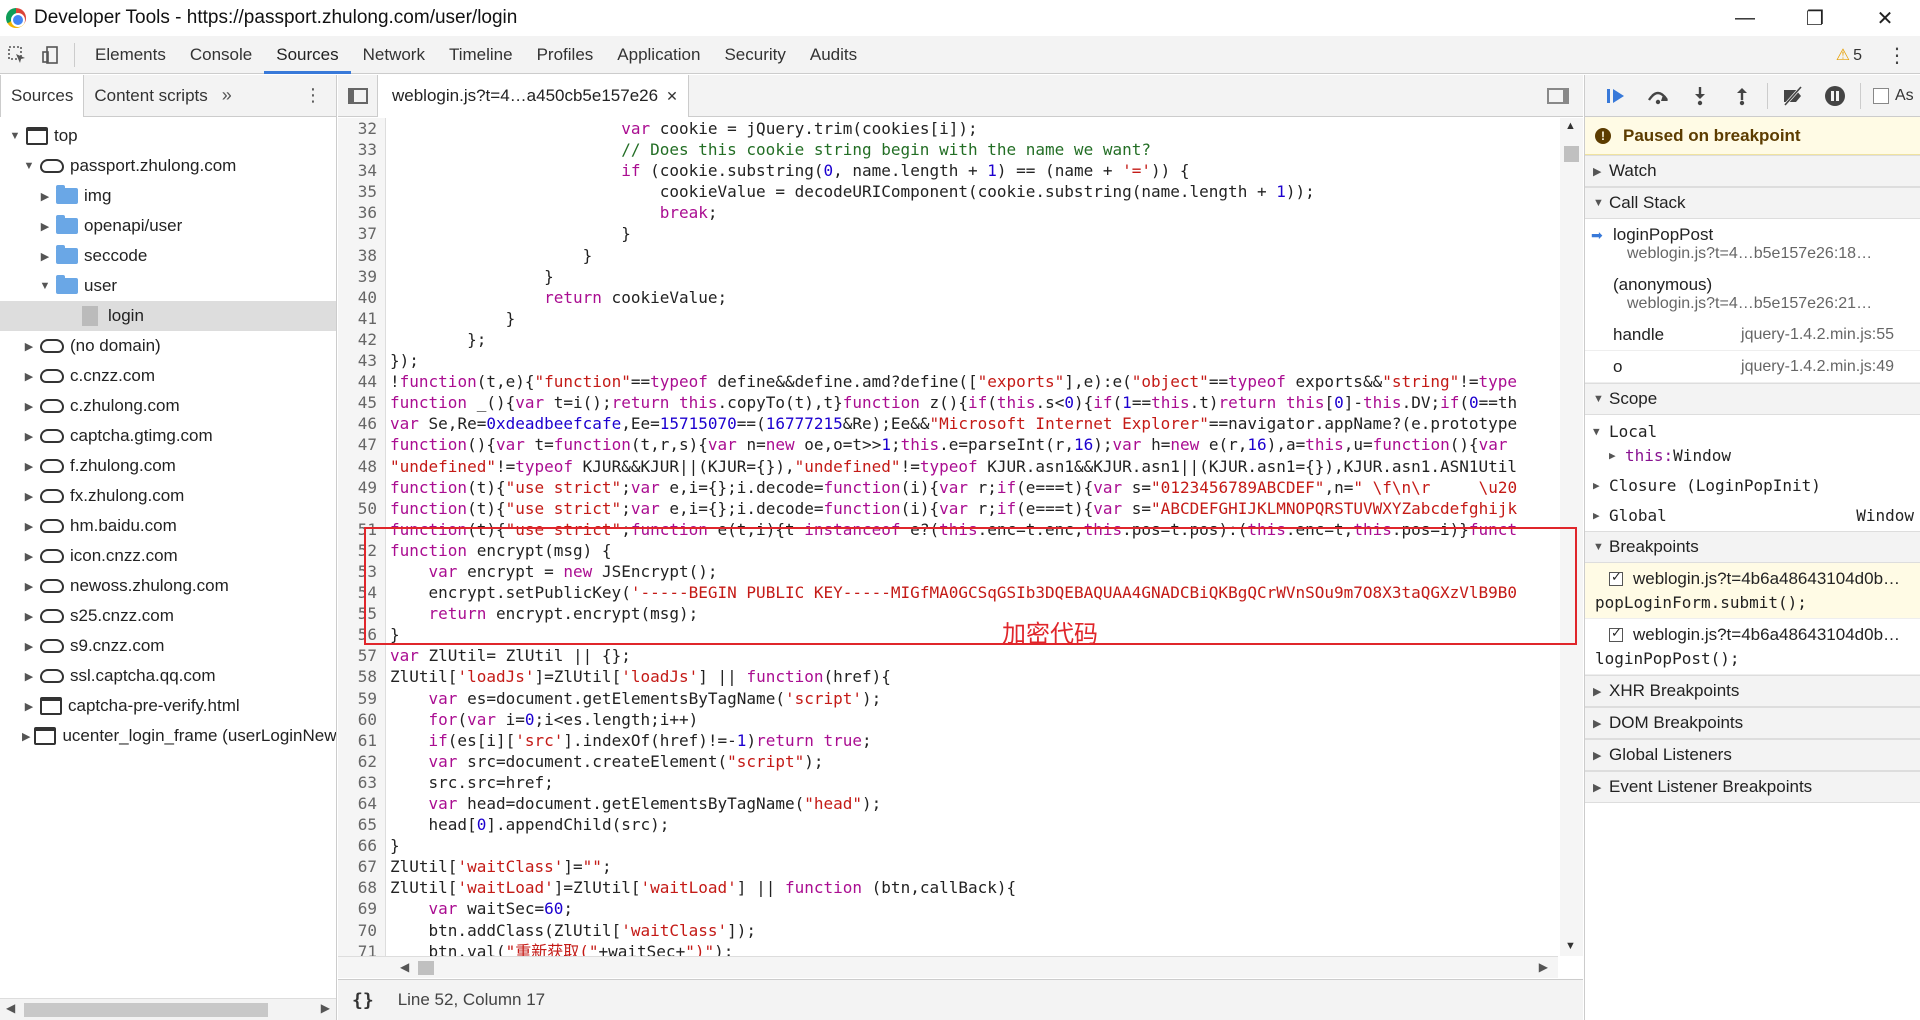 The width and height of the screenshot is (1920, 1020). I want to click on deactivate-breakpoints-icon, so click(1793, 96).